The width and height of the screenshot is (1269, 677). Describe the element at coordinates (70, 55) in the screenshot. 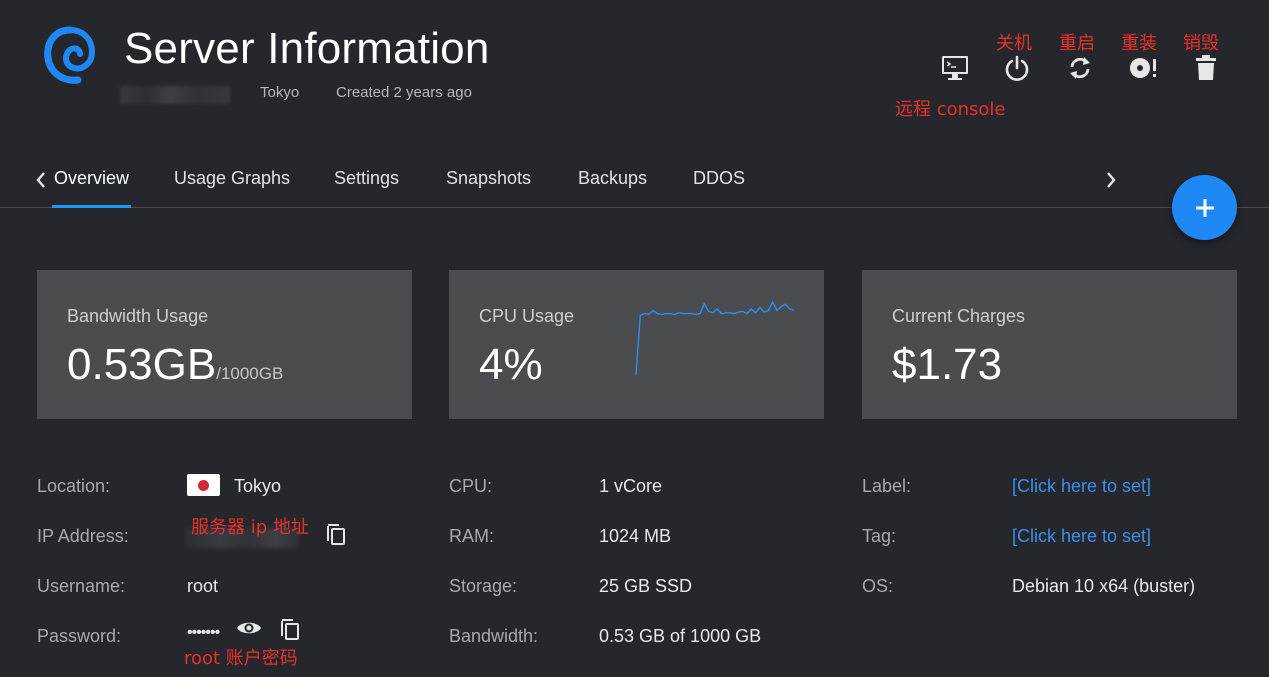

I see `debian-logo` at that location.